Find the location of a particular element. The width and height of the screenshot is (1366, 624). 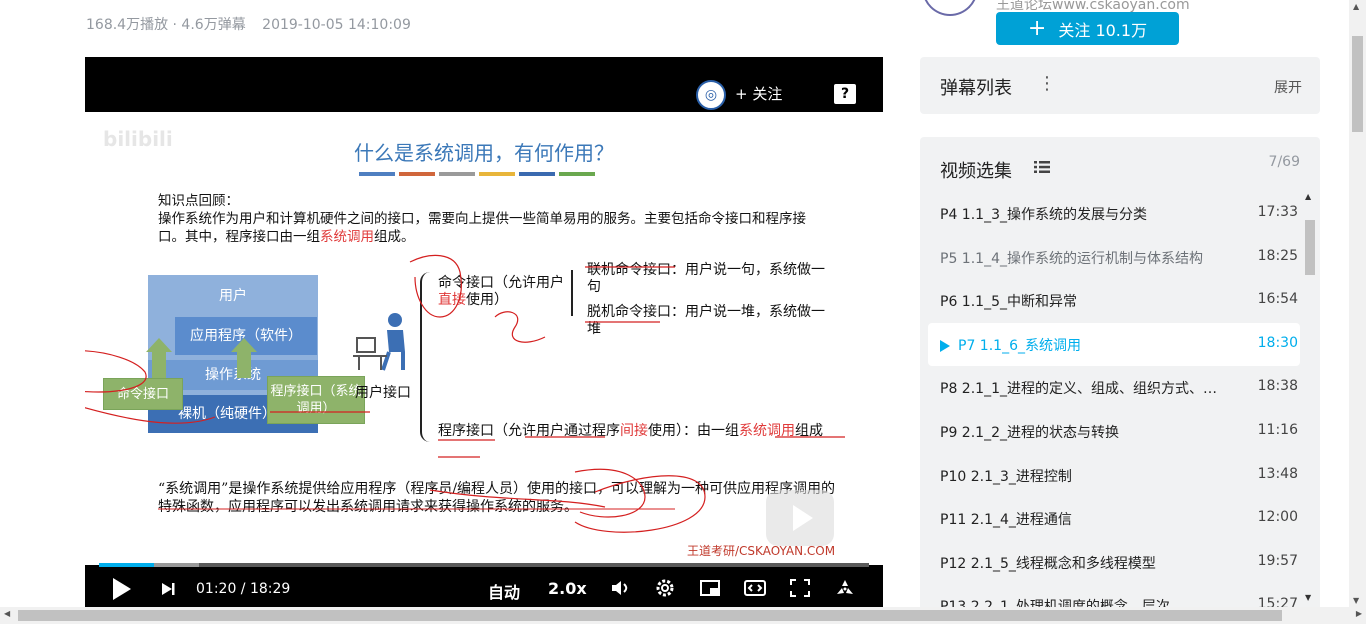

progress-bar is located at coordinates (484, 565).